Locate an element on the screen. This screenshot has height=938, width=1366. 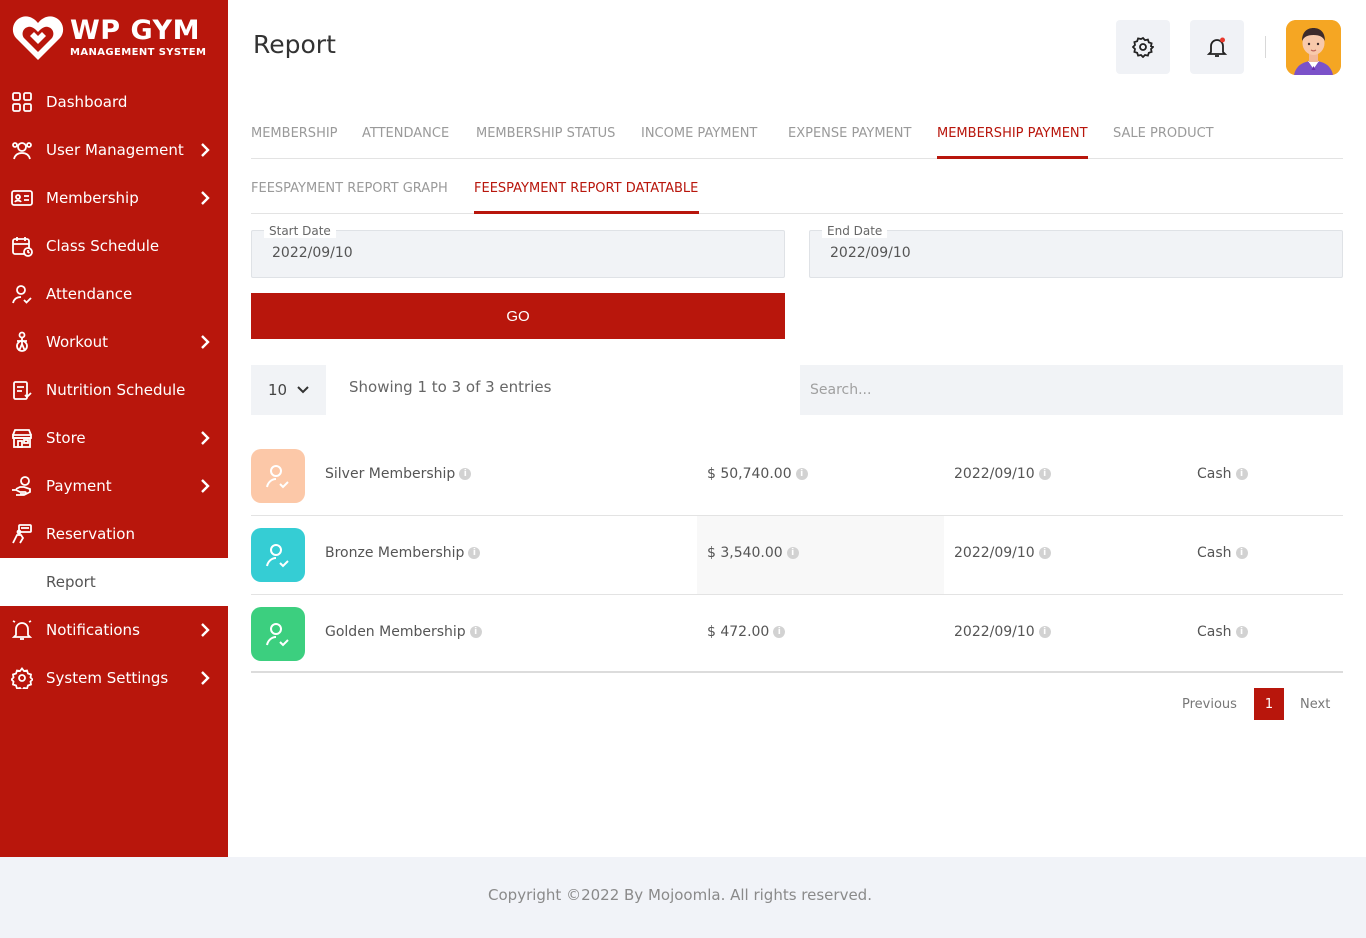
membership-name: Silver Membership i is located at coordinates (398, 474).